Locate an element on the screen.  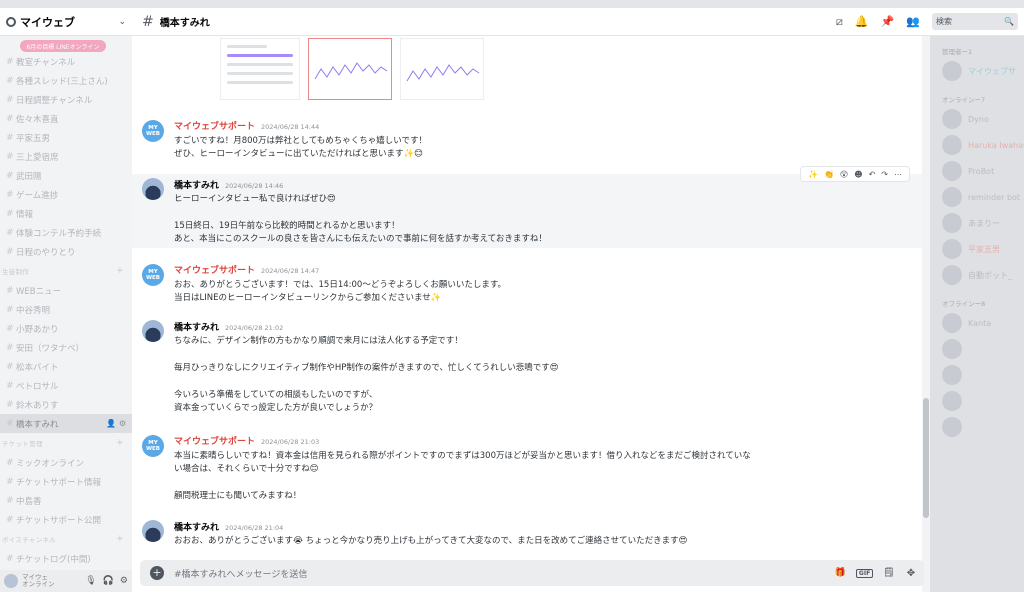
member-item: マイウェブサ is located at coordinates (977, 71).